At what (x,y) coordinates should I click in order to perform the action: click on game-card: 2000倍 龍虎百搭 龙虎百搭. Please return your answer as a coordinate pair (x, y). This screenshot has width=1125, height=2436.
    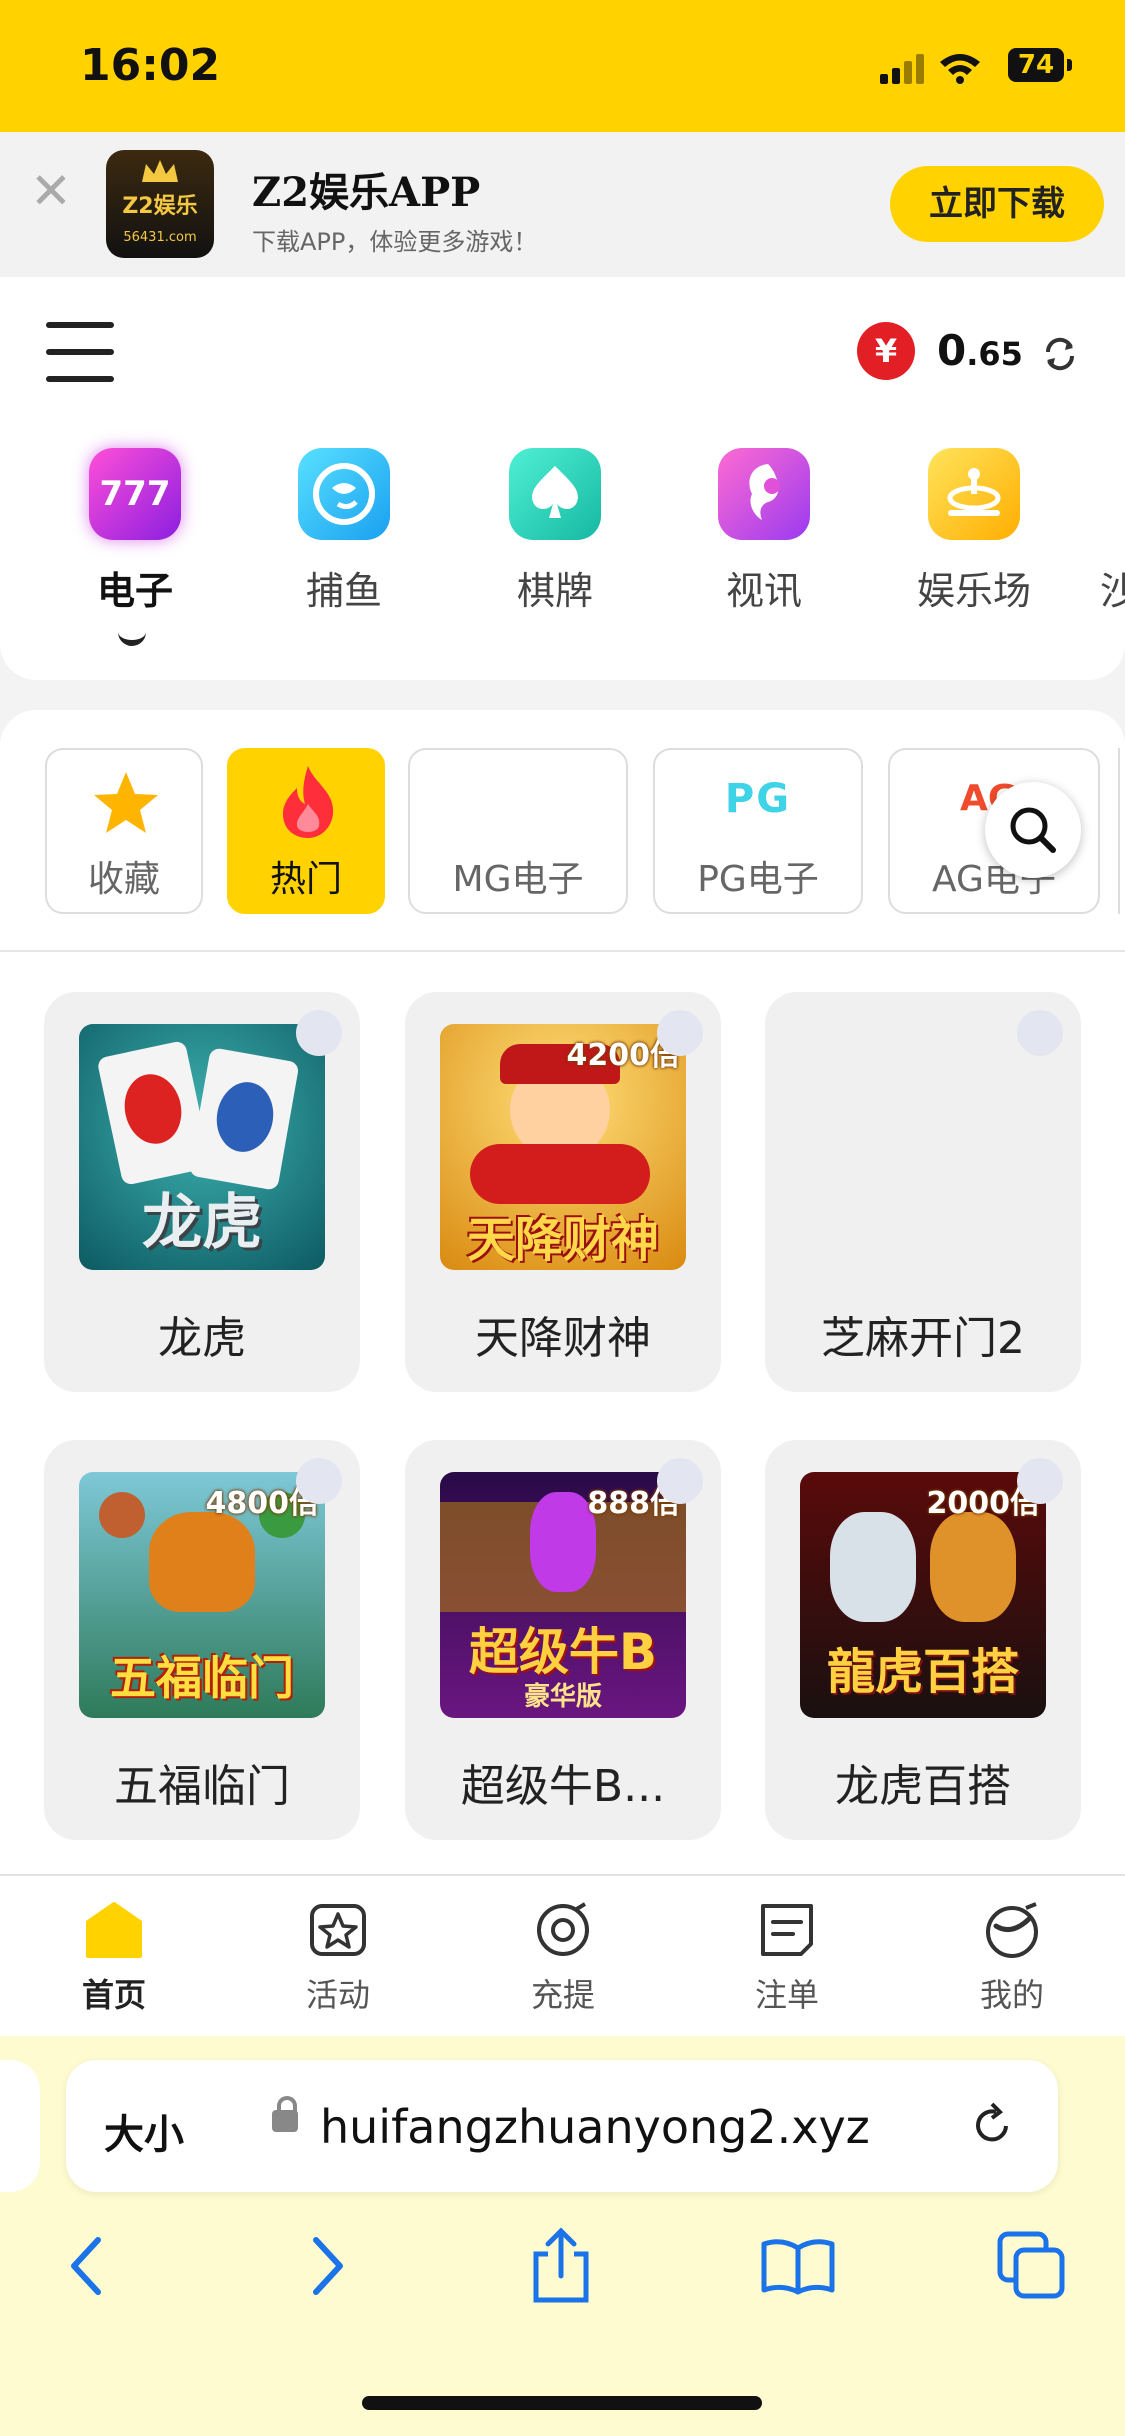
    Looking at the image, I should click on (923, 1640).